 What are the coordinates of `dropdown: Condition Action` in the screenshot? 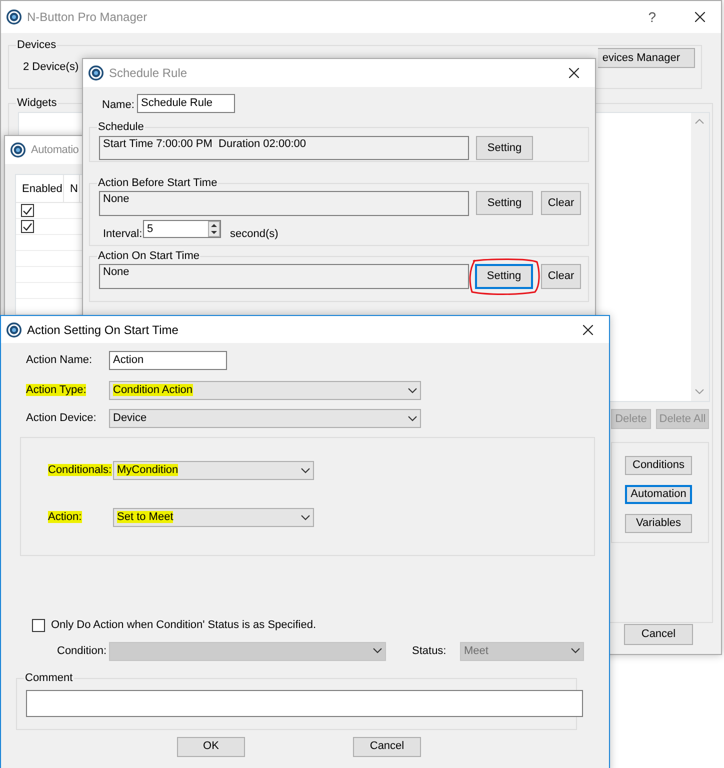 It's located at (265, 390).